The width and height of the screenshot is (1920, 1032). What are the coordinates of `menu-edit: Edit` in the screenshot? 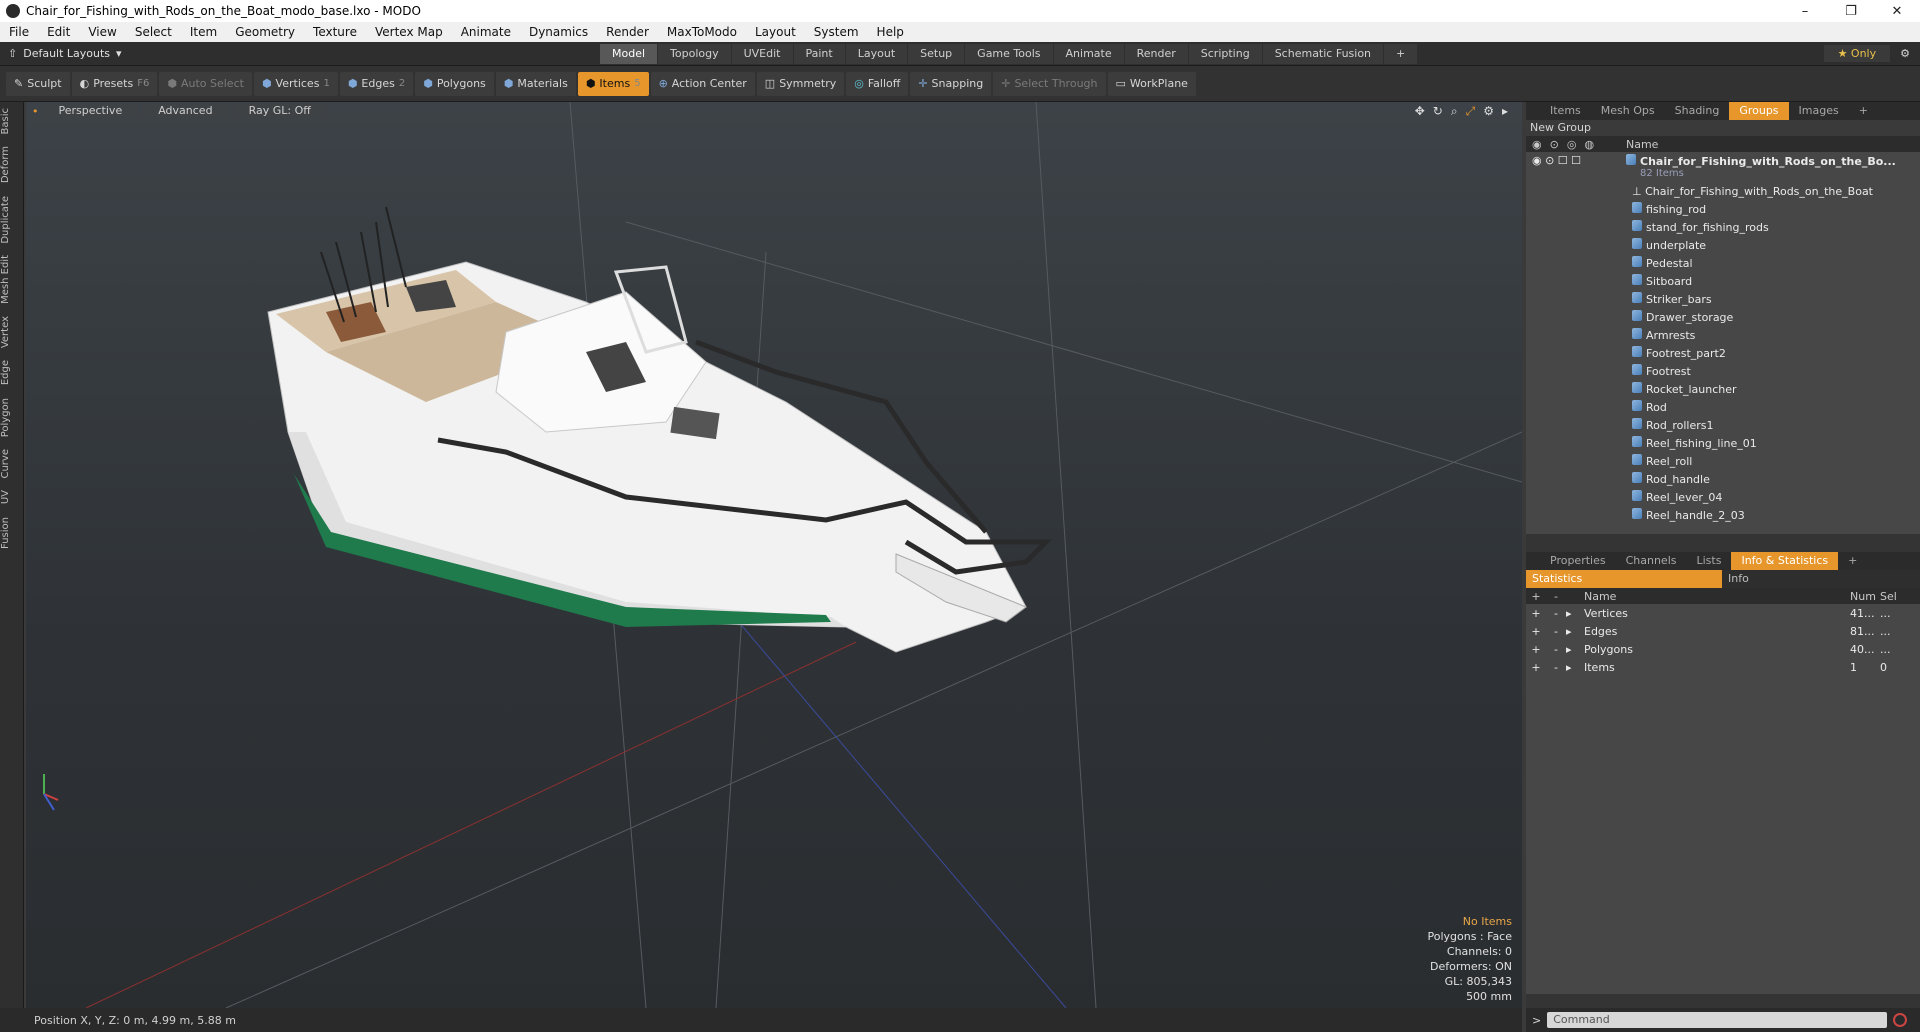 It's located at (58, 32).